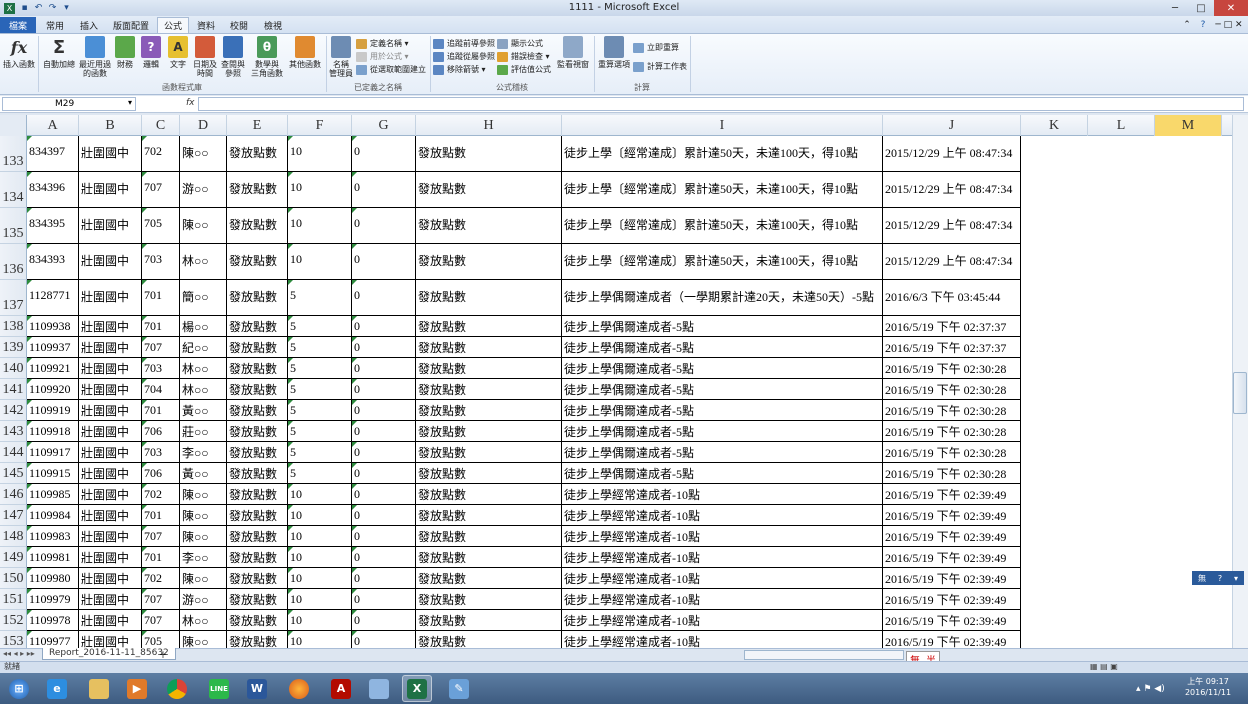 The height and width of the screenshot is (704, 1248). What do you see at coordinates (161, 262) in the screenshot?
I see `cell-c: 703` at bounding box center [161, 262].